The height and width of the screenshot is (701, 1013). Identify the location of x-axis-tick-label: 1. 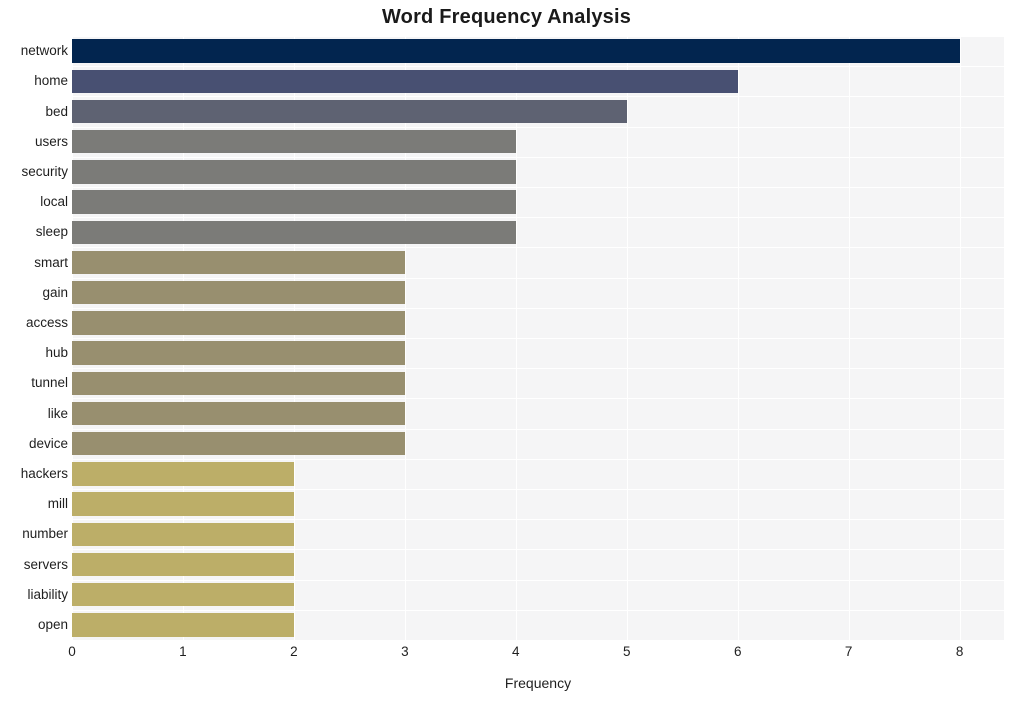
(183, 651).